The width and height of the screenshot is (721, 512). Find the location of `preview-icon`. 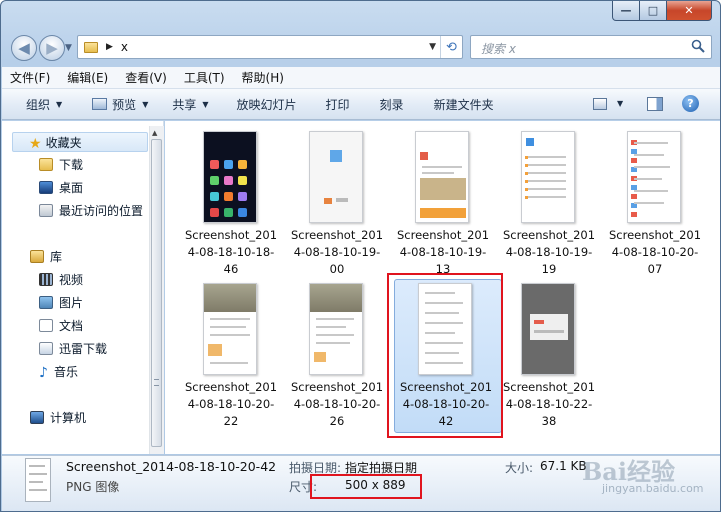

preview-icon is located at coordinates (100, 104).